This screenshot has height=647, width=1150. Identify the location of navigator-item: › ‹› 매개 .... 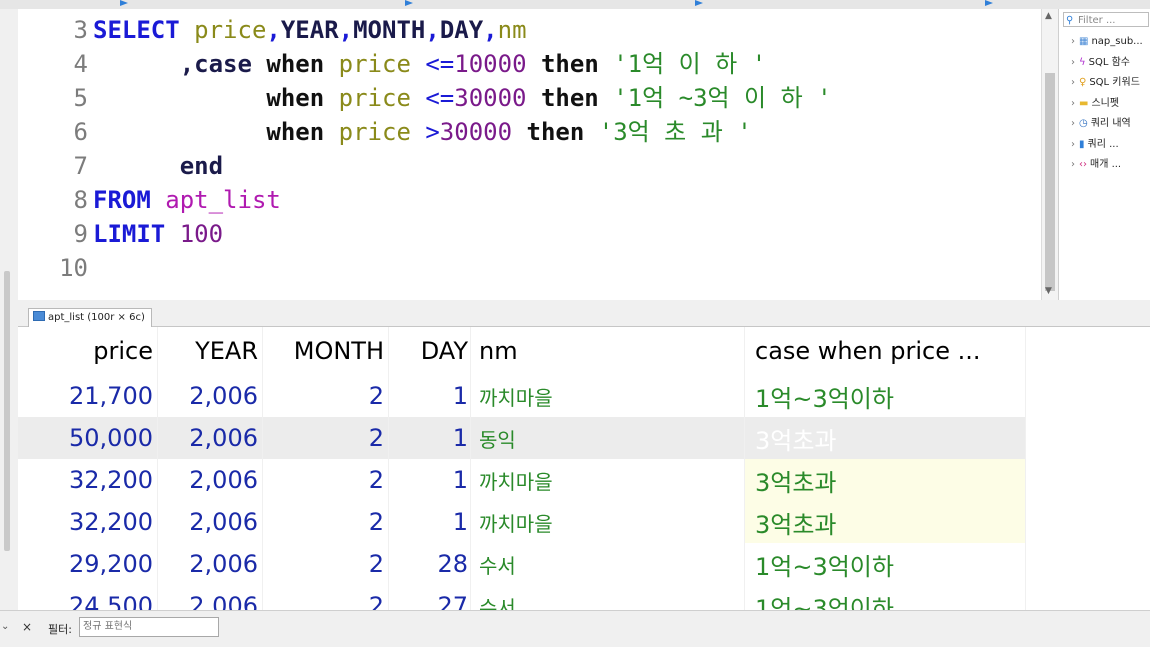
(1096, 165).